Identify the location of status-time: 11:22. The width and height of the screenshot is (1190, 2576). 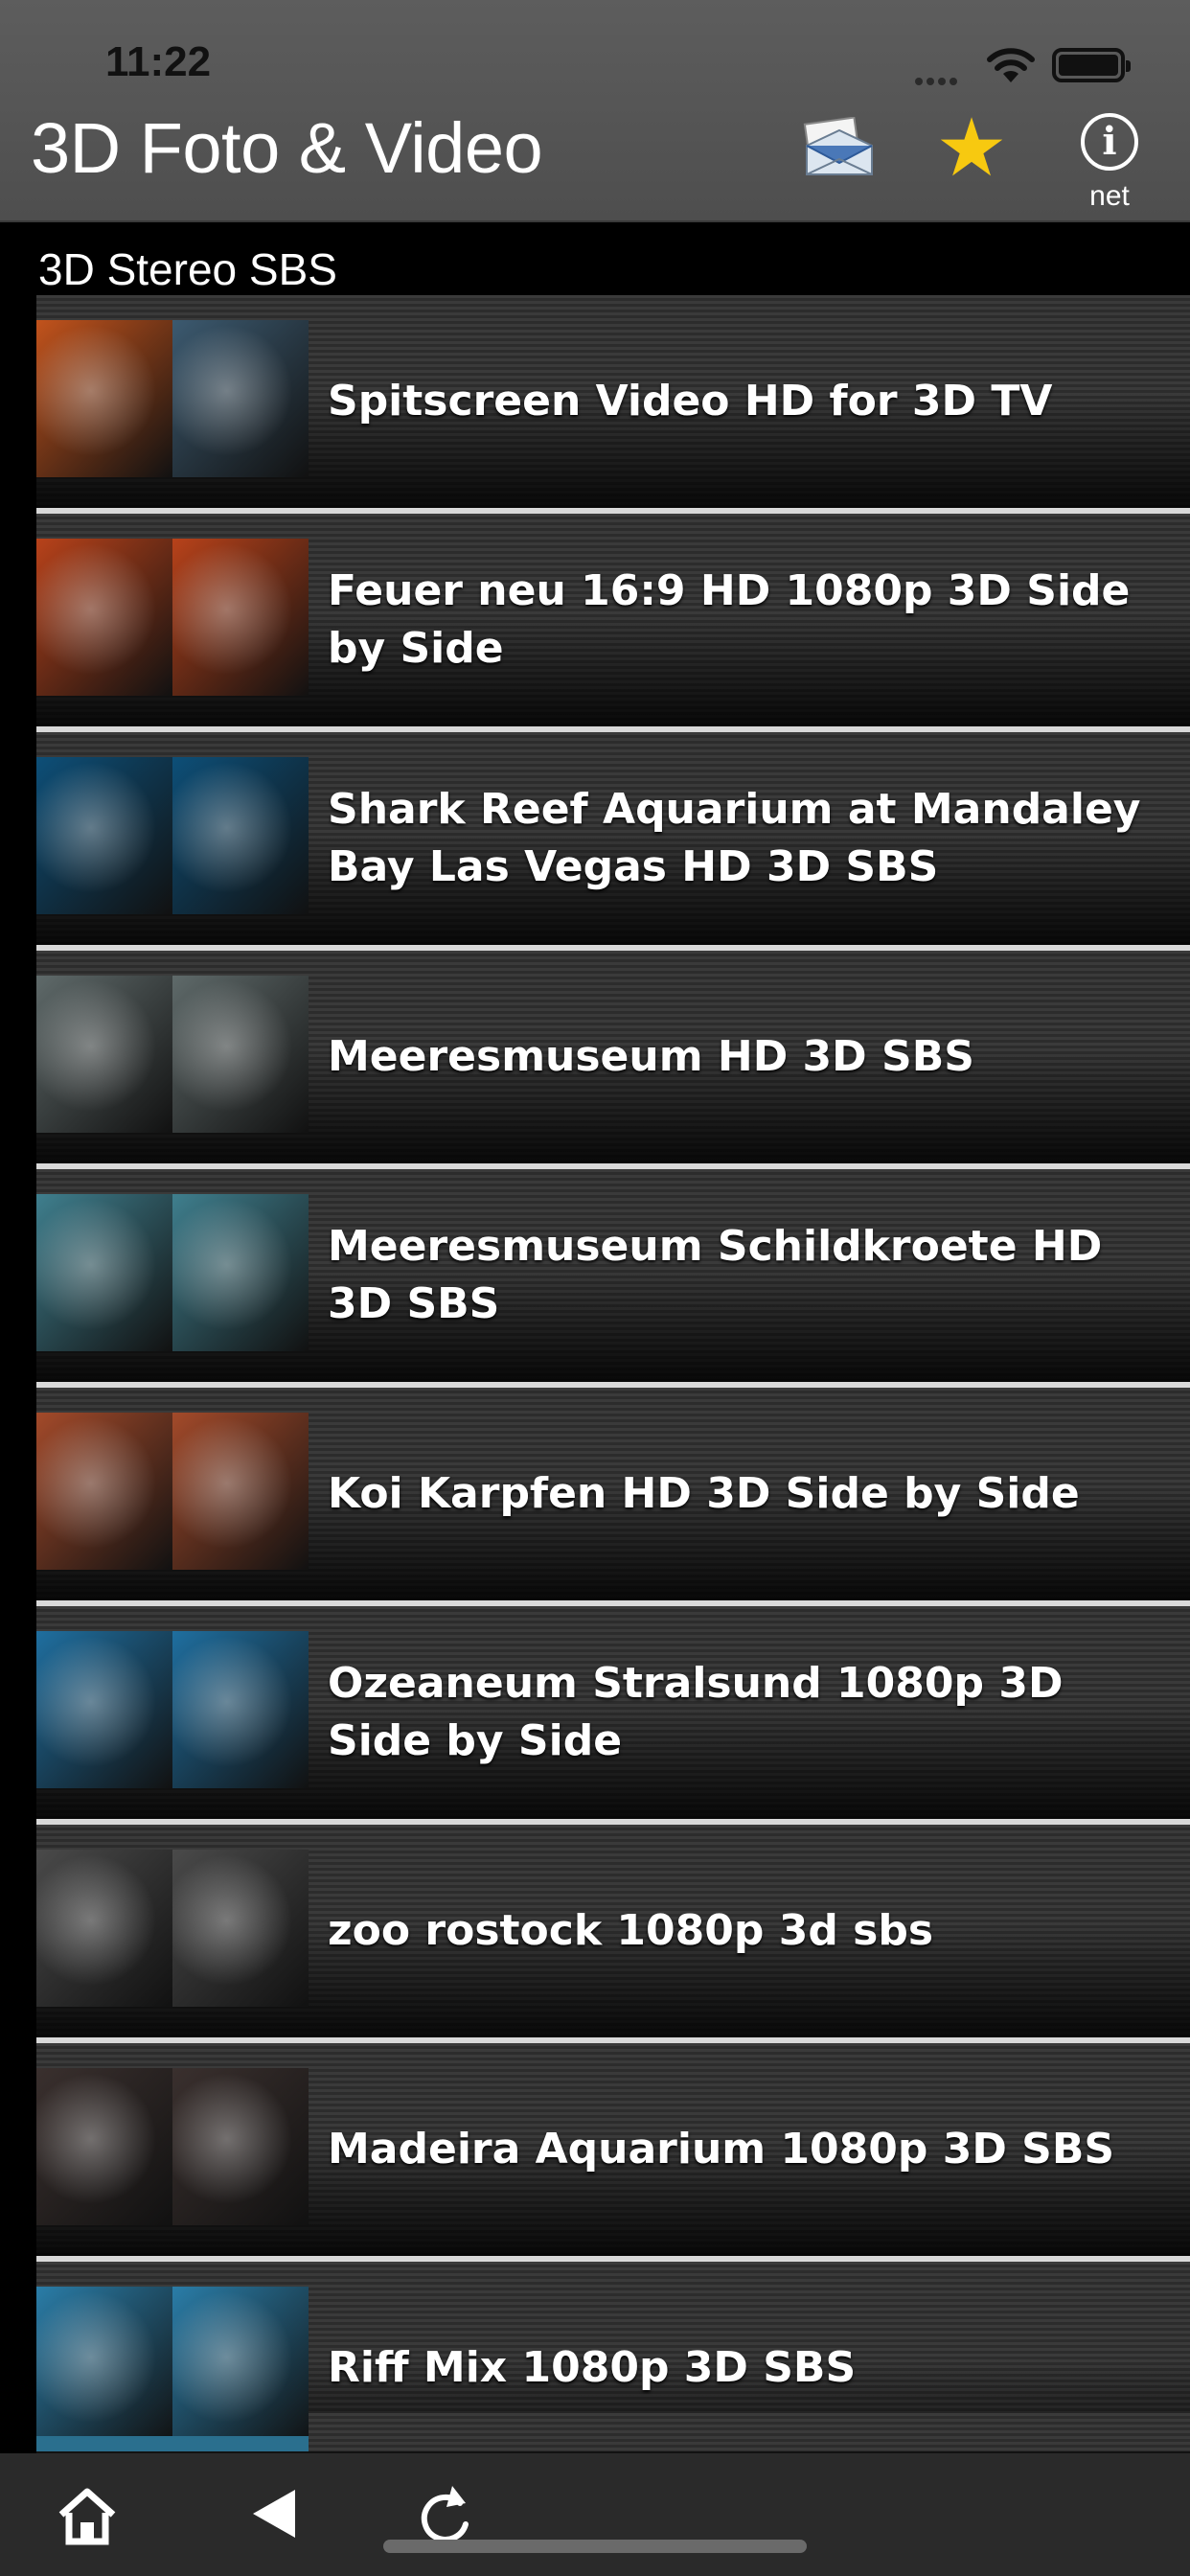
(159, 62).